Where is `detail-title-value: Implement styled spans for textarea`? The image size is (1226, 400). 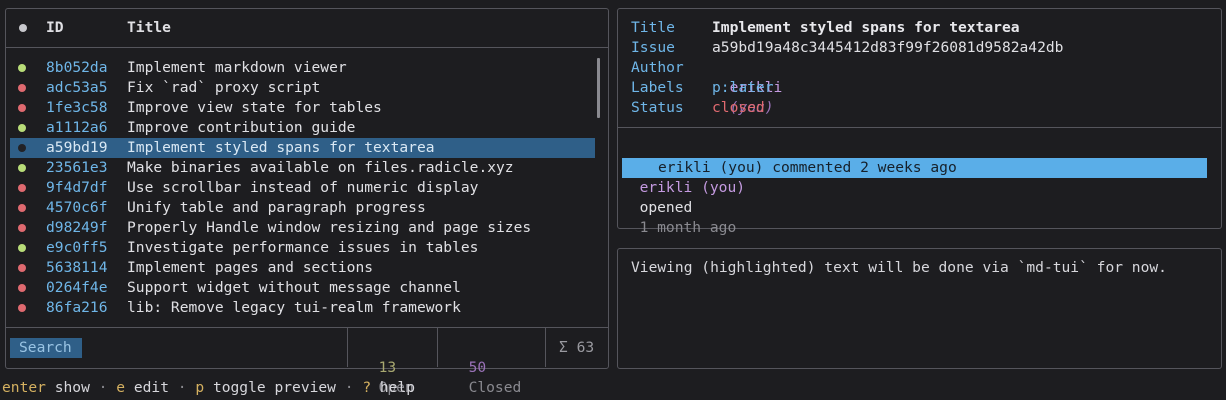 detail-title-value: Implement styled spans for textarea is located at coordinates (866, 27).